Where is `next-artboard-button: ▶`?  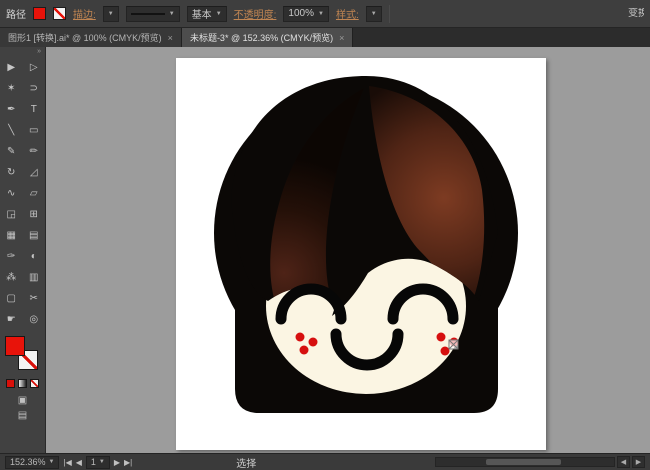
next-artboard-button: ▶ is located at coordinates (117, 462).